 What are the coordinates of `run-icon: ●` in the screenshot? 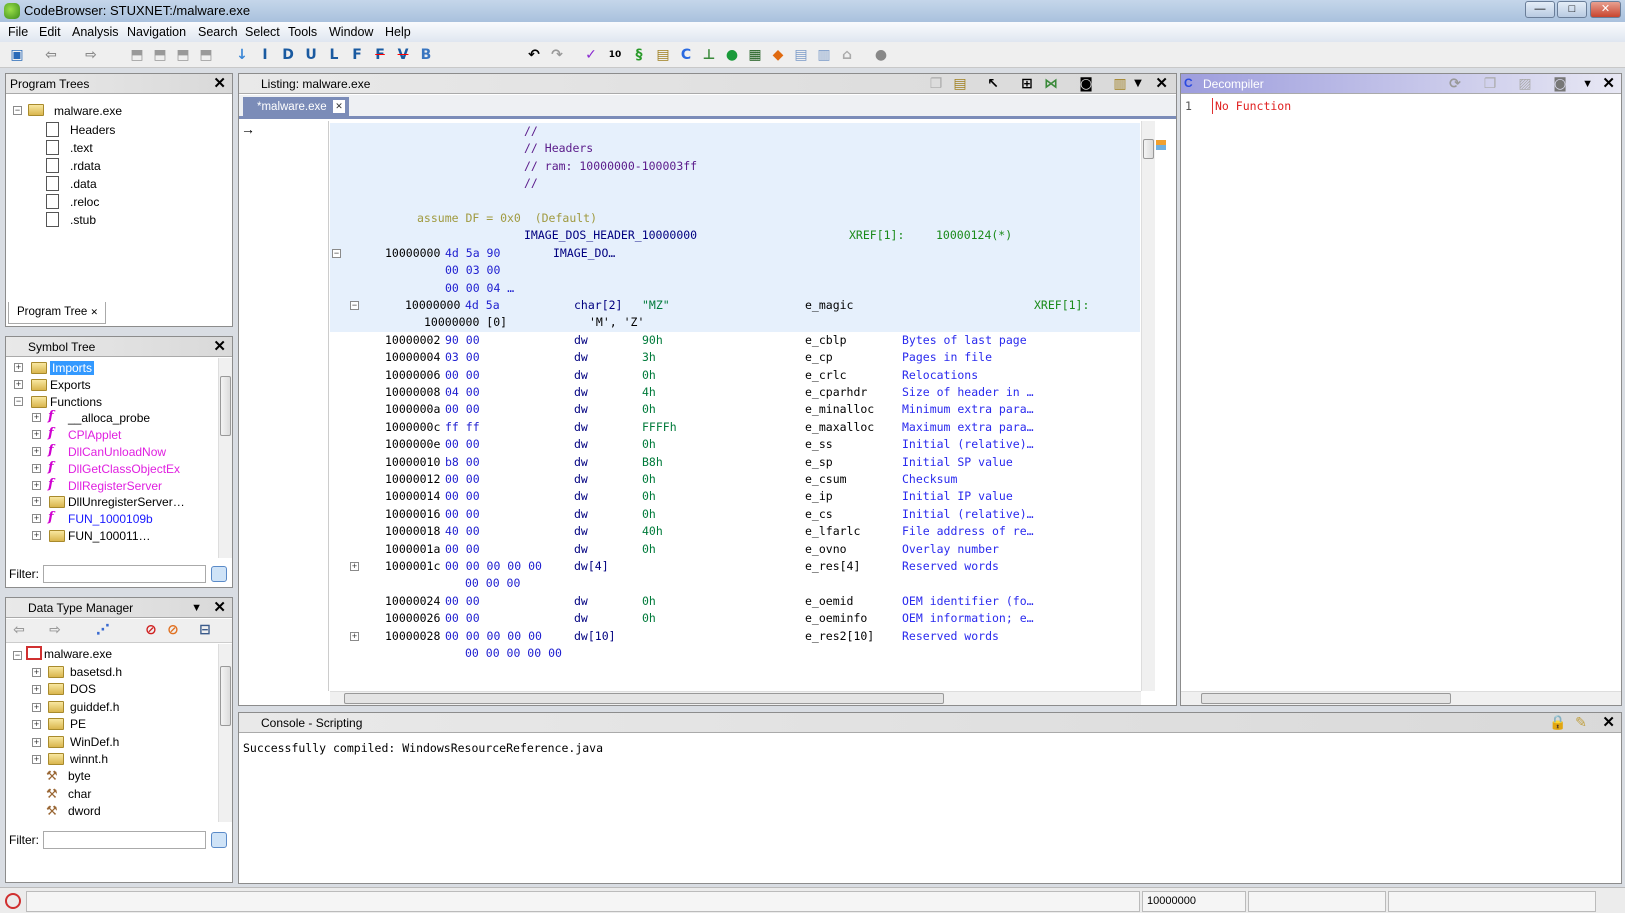 It's located at (732, 55).